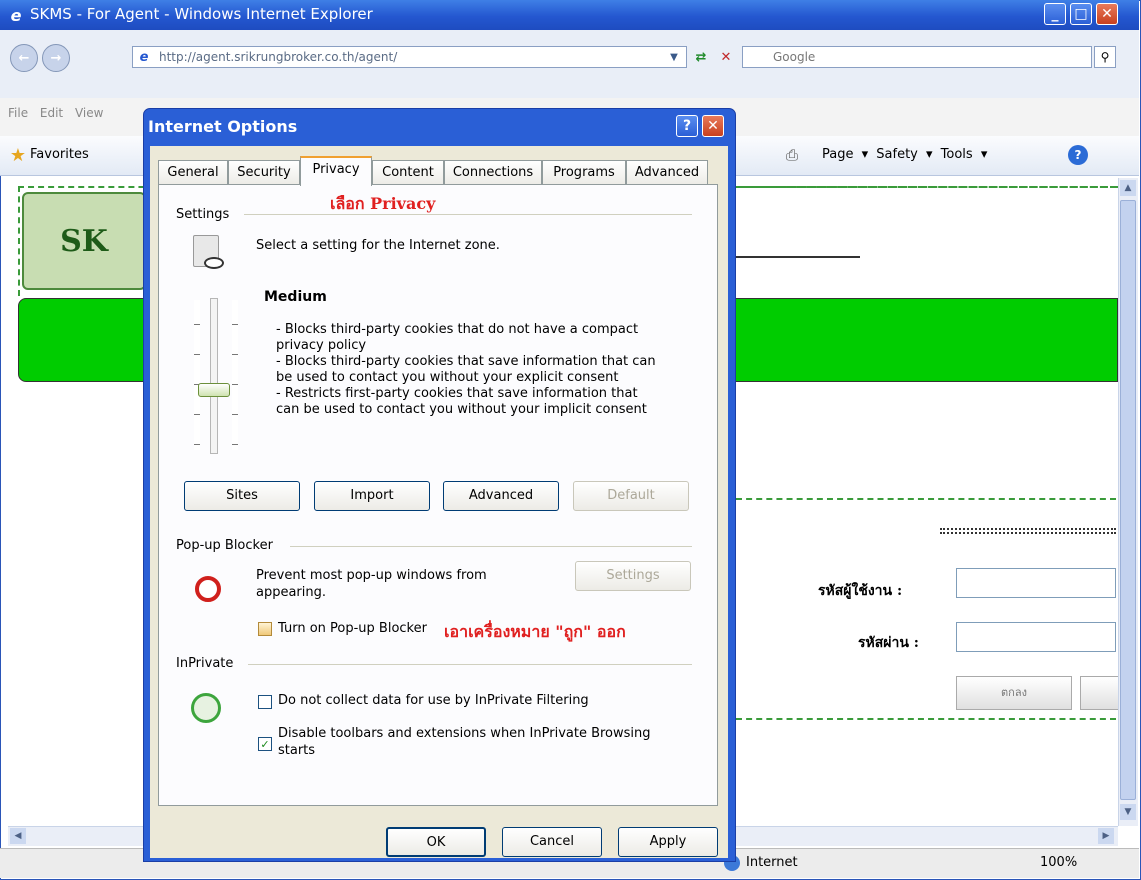  I want to click on inprivate-icon, so click(206, 708).